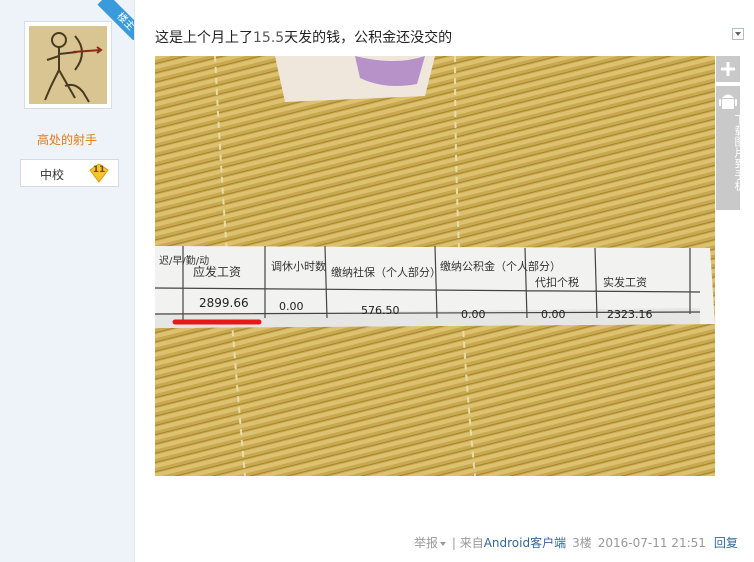 This screenshot has height=562, width=754. I want to click on header-social-insurance: 缴纳社保（个人部分）, so click(386, 272).